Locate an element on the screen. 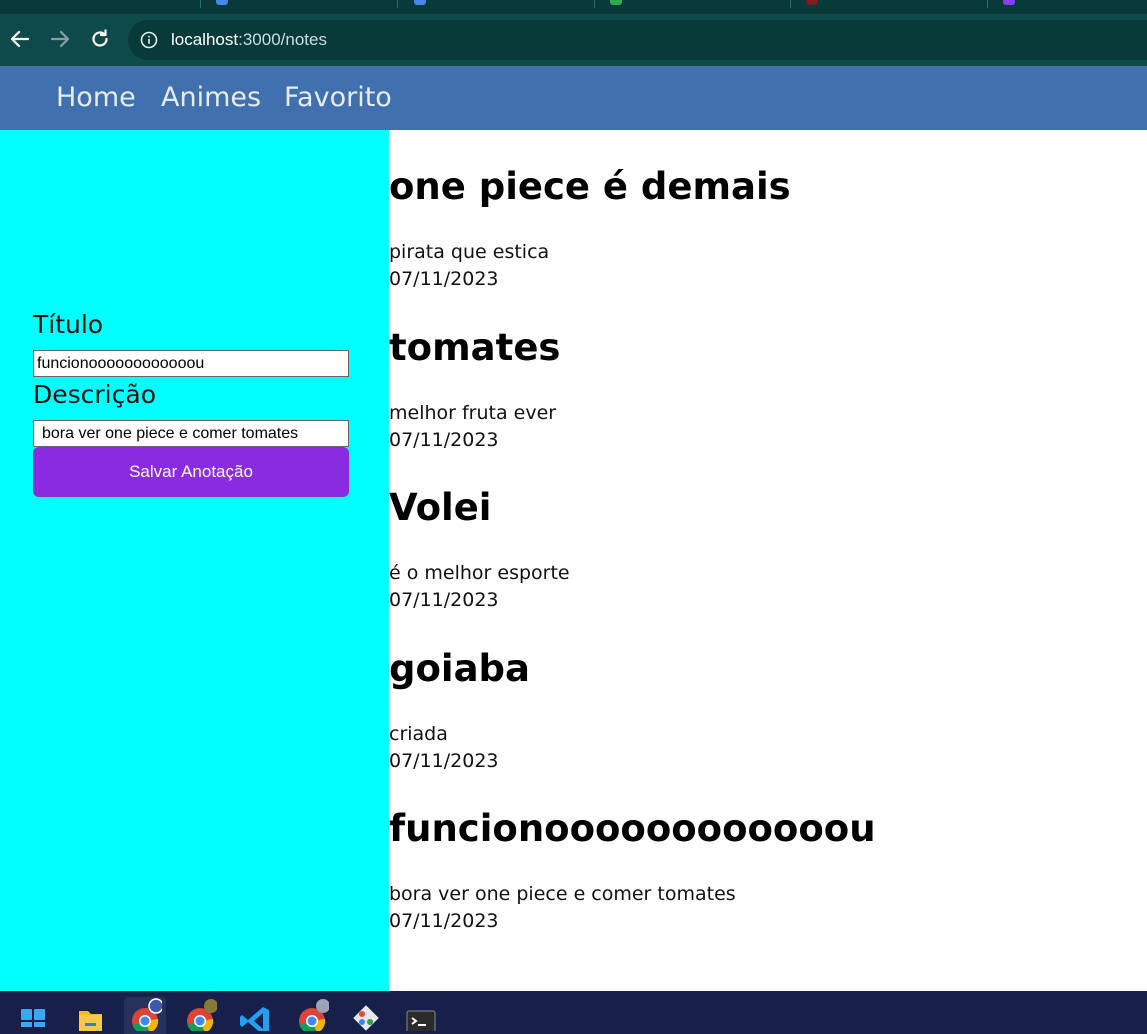  taskbar-vscode is located at coordinates (255, 1015).